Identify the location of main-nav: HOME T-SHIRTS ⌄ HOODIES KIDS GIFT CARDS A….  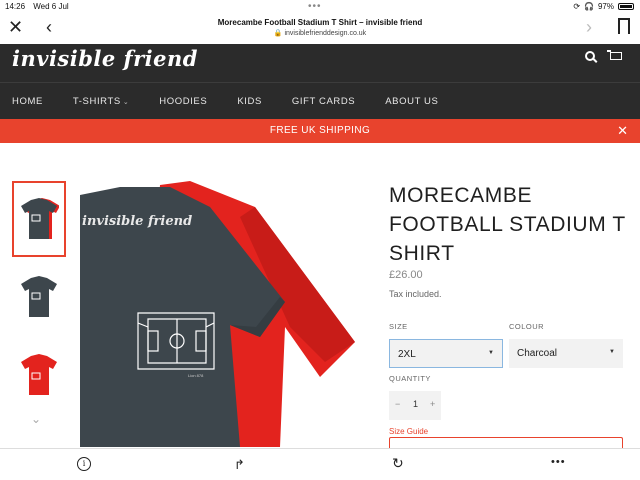
(240, 101).